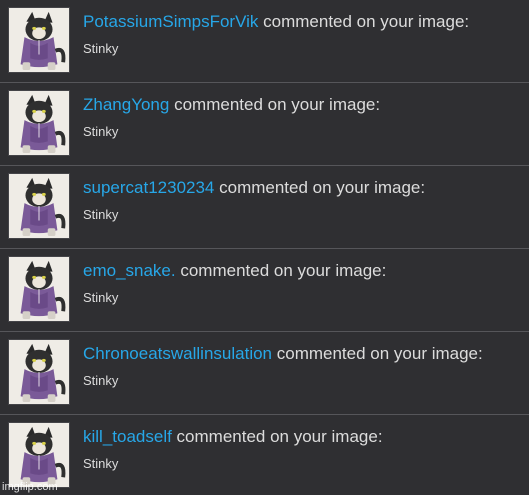 This screenshot has width=529, height=495. I want to click on notification-headline: emo_snake. commented on your image:, so click(234, 271).